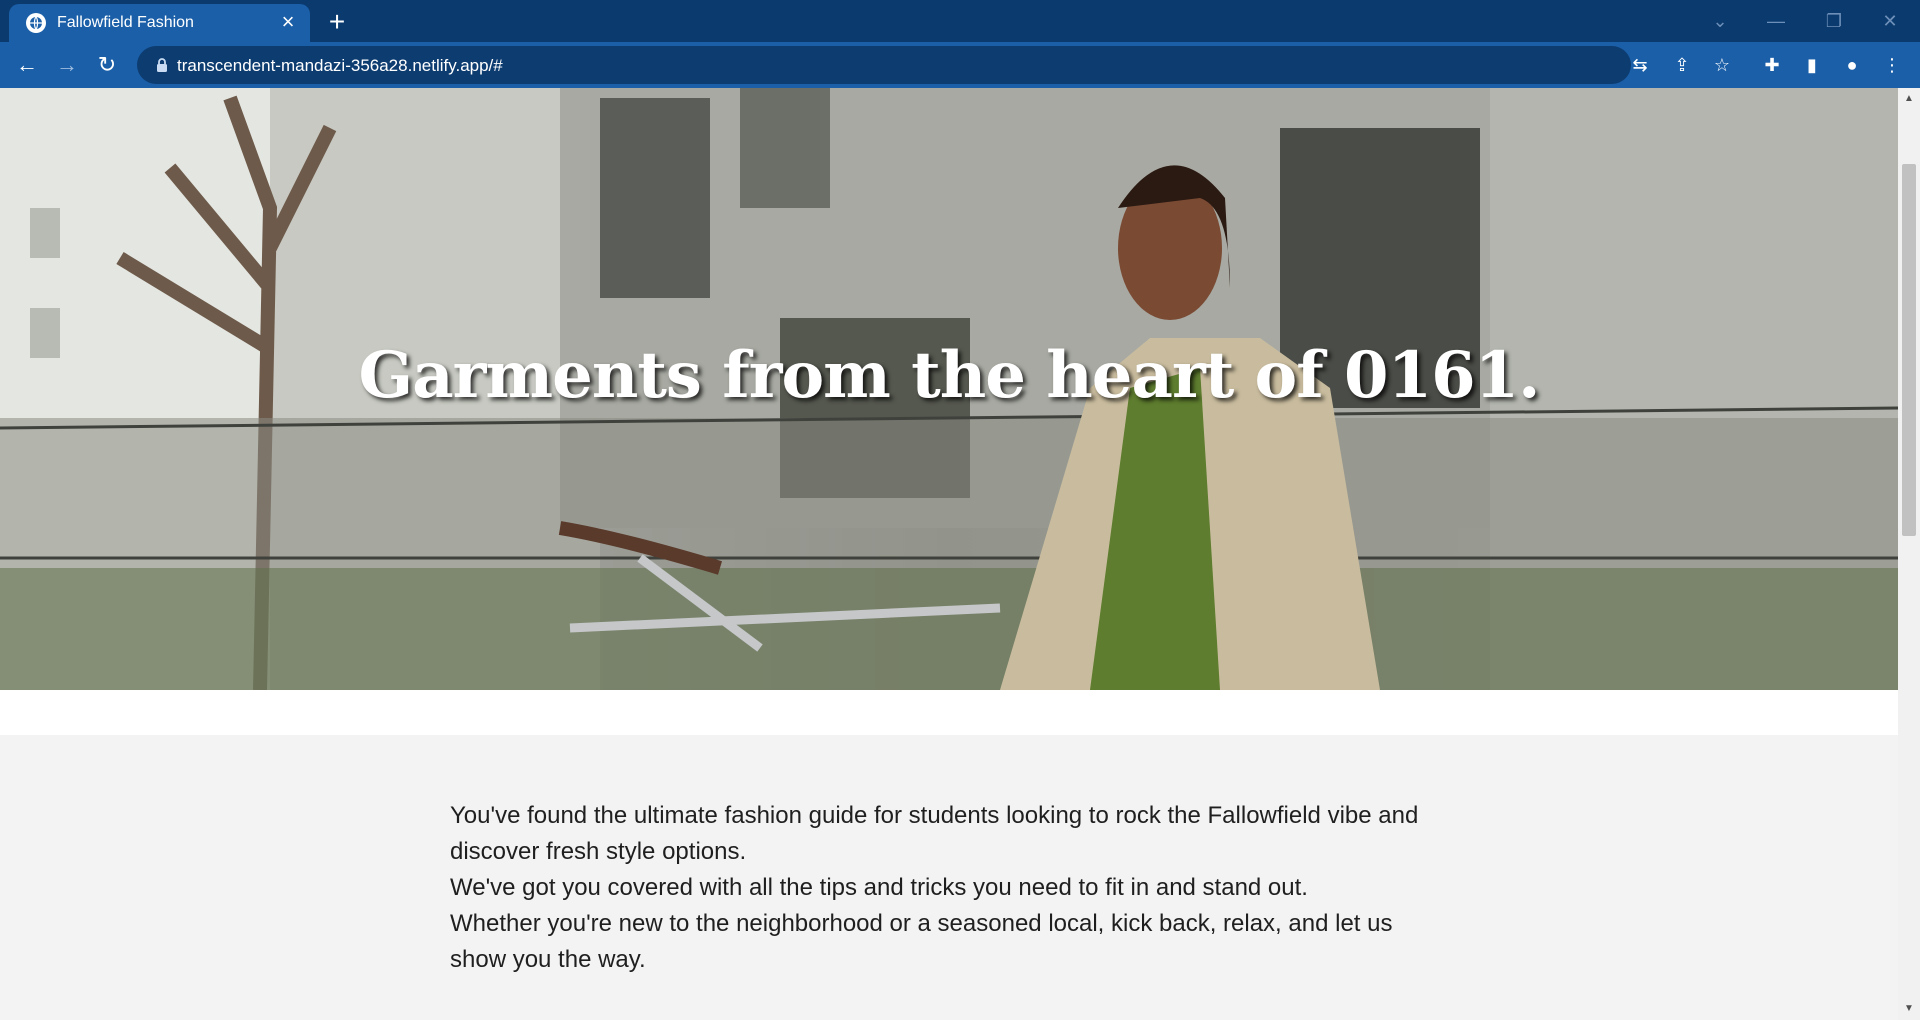  What do you see at coordinates (1909, 554) in the screenshot?
I see `page-scrollbar: ▲ ▼` at bounding box center [1909, 554].